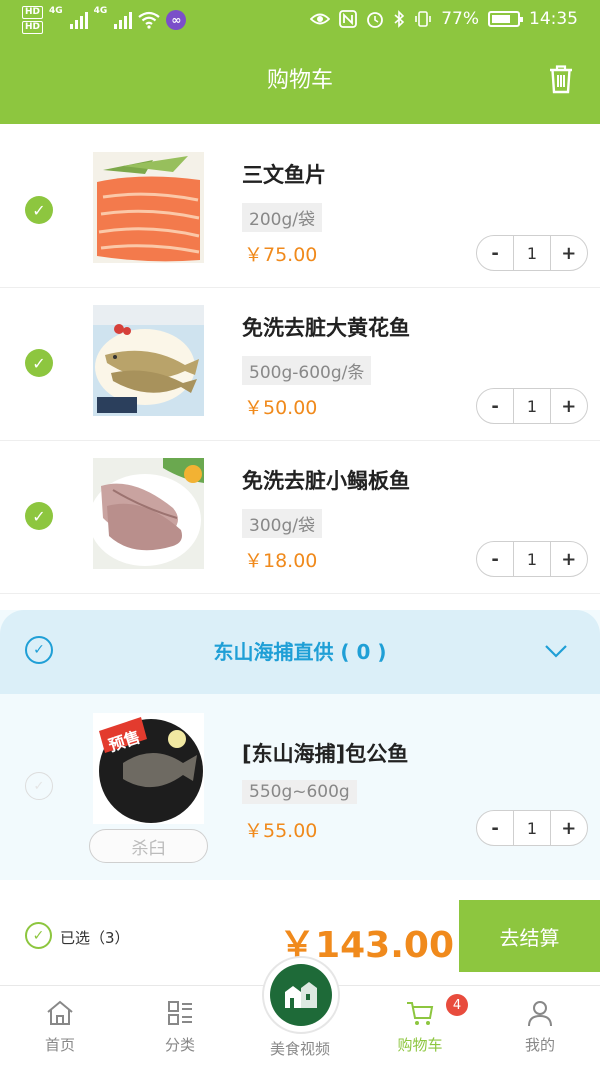 The width and height of the screenshot is (600, 1067). What do you see at coordinates (423, 19) in the screenshot?
I see `vibrate-icon` at bounding box center [423, 19].